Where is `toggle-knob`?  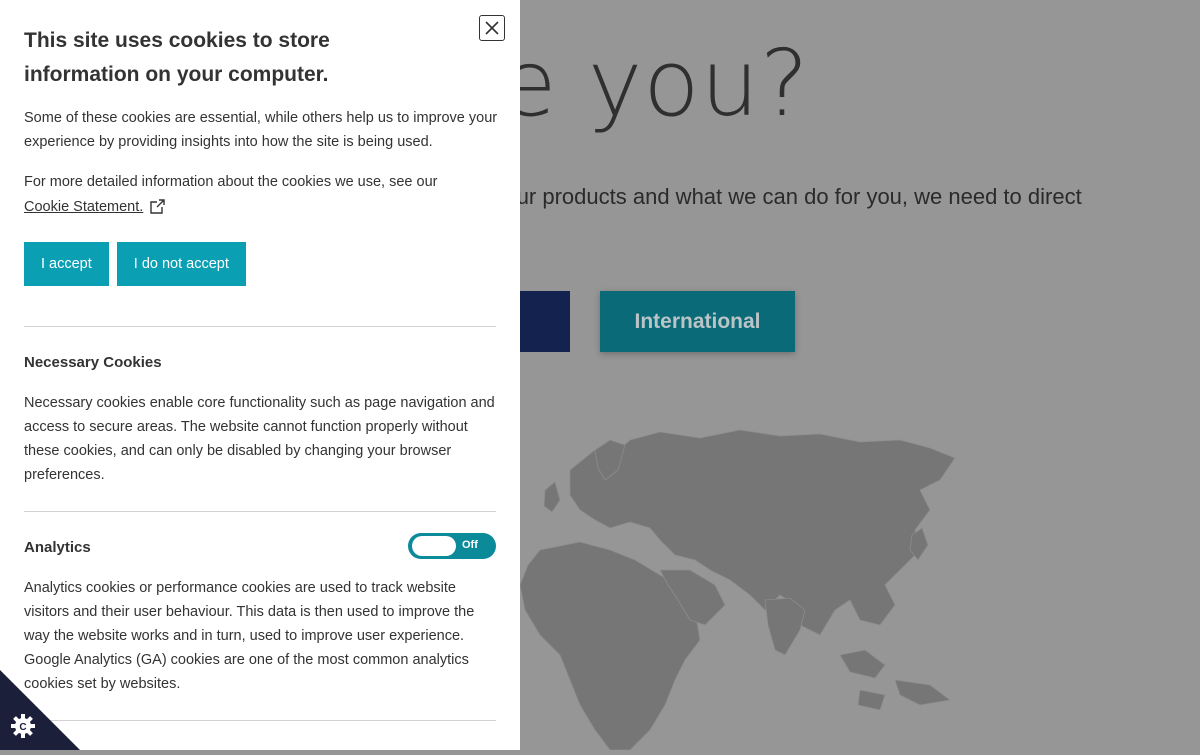
toggle-knob is located at coordinates (434, 546).